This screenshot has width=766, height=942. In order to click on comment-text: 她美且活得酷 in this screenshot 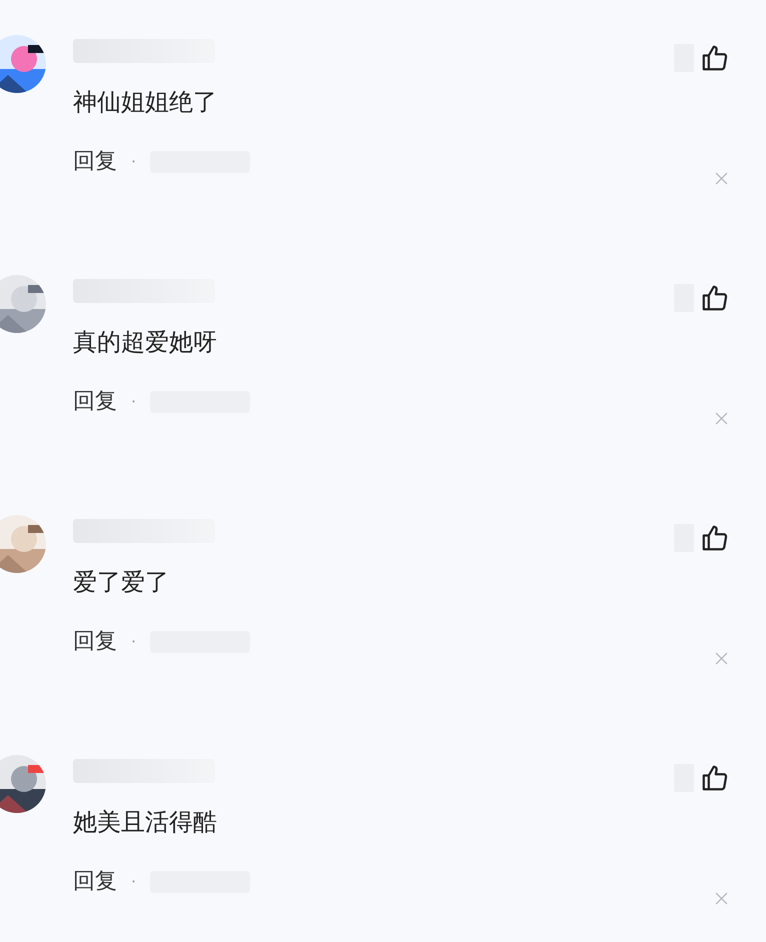, I will do `click(145, 822)`.